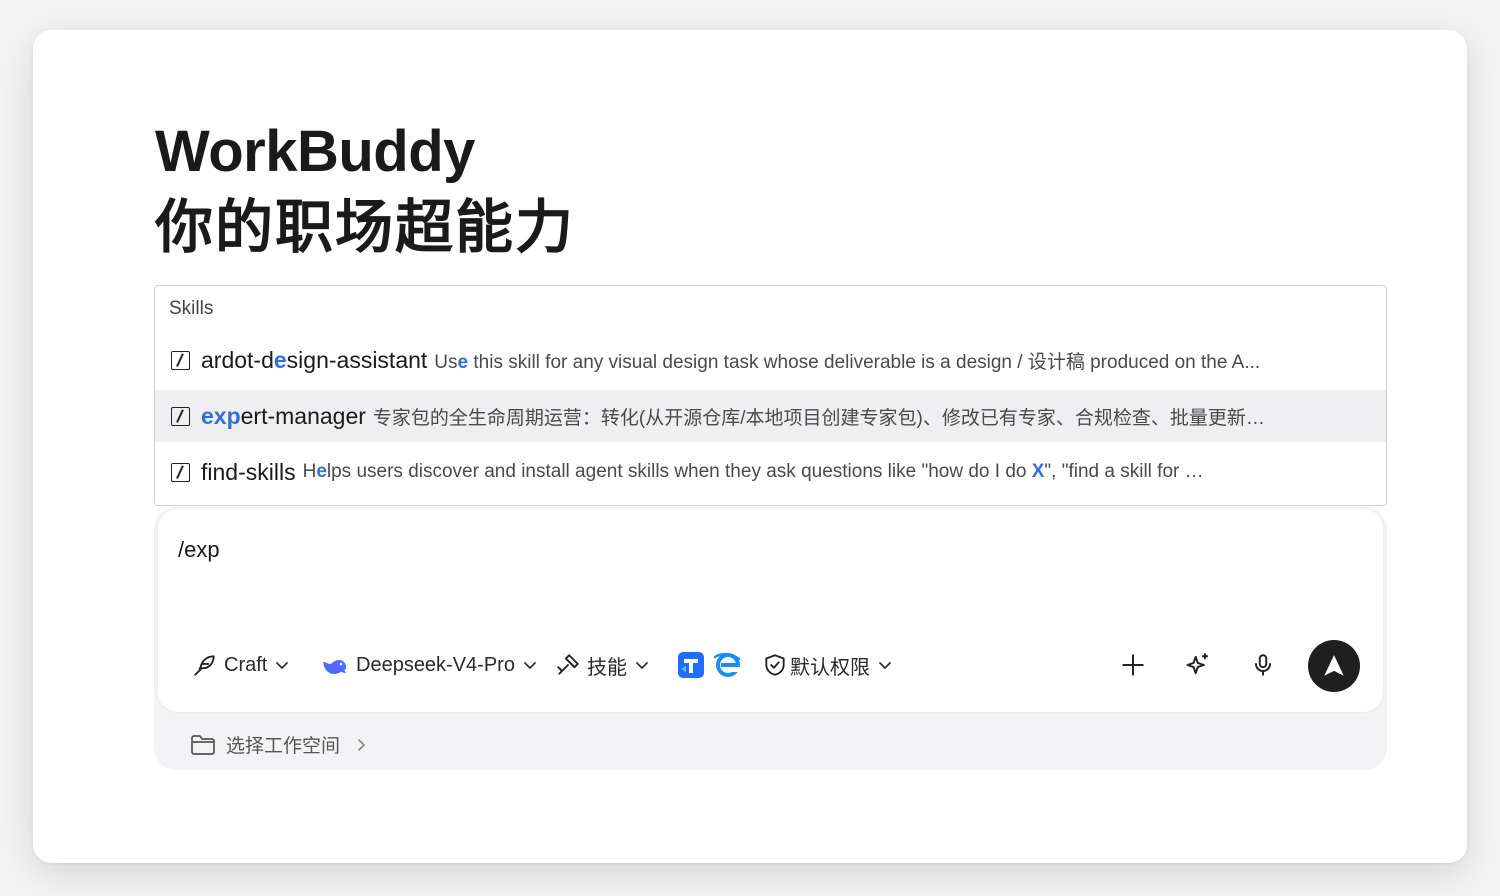 The height and width of the screenshot is (896, 1500). What do you see at coordinates (830, 667) in the screenshot?
I see `permission-label: 默认权限` at bounding box center [830, 667].